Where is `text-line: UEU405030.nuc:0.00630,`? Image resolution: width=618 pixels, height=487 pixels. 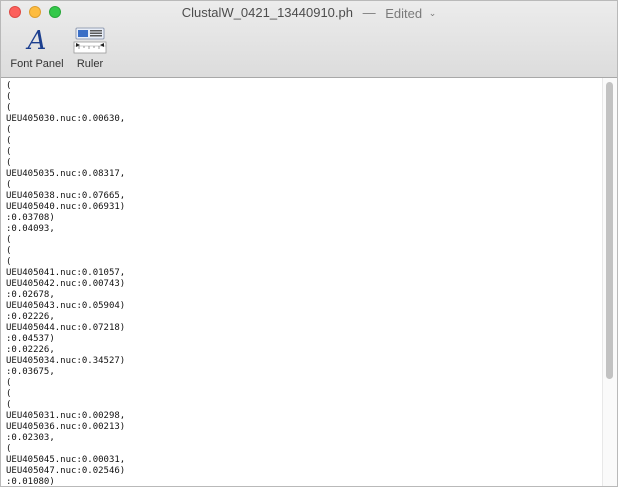 text-line: UEU405030.nuc:0.00630, is located at coordinates (66, 119).